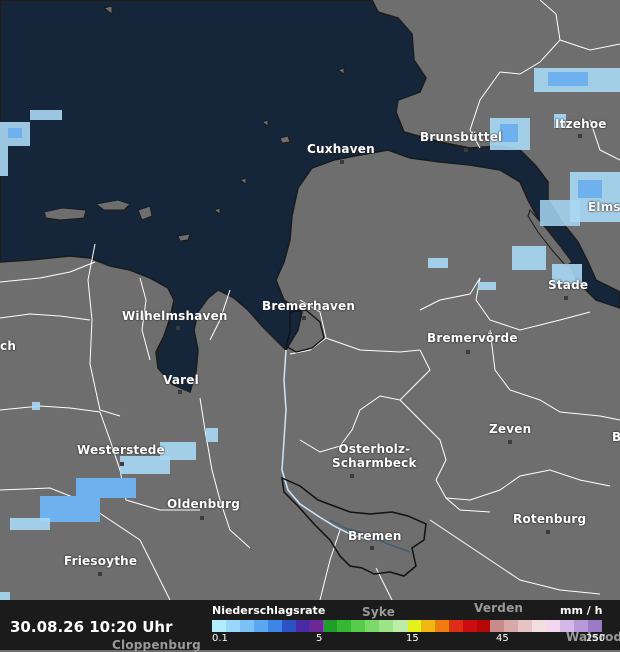  Describe the element at coordinates (461, 137) in the screenshot. I see `city-label-brunsbuettel: Brunsbüttel` at that location.